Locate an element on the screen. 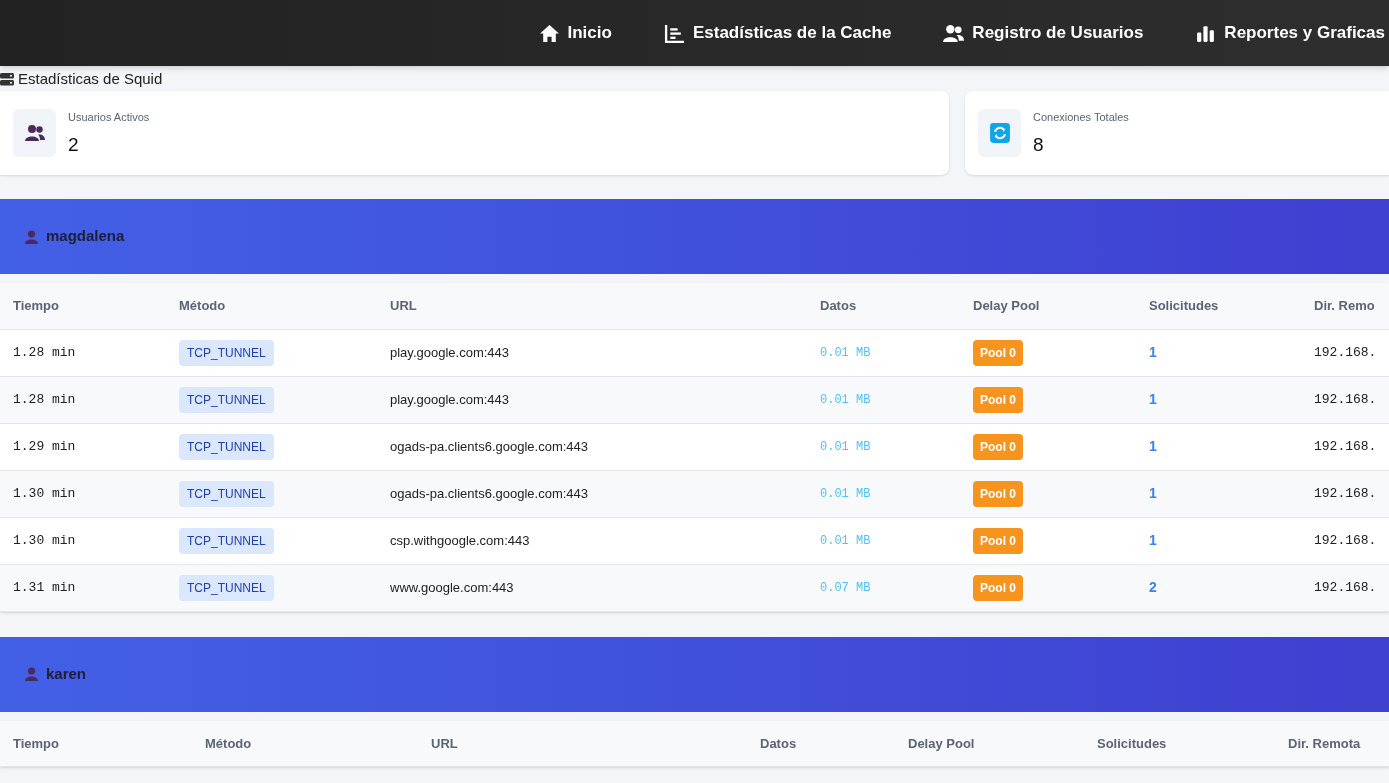 The width and height of the screenshot is (1389, 783). url-cell: csp.withgoogle.com:443 is located at coordinates (592, 540).